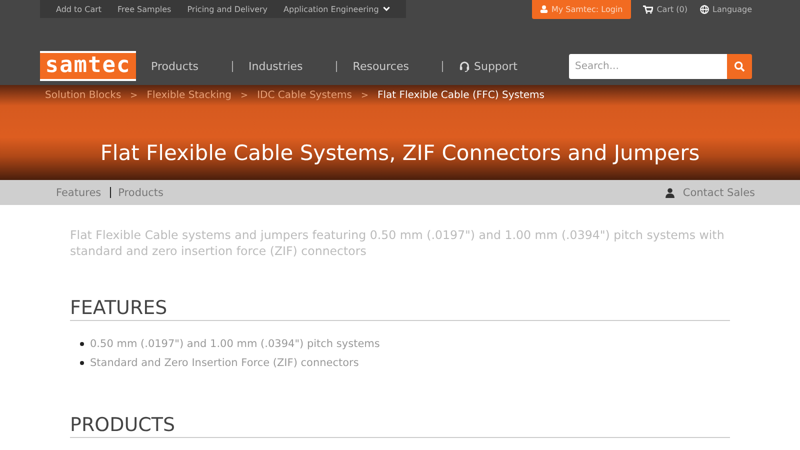 The image size is (800, 450). I want to click on search-icon, so click(739, 66).